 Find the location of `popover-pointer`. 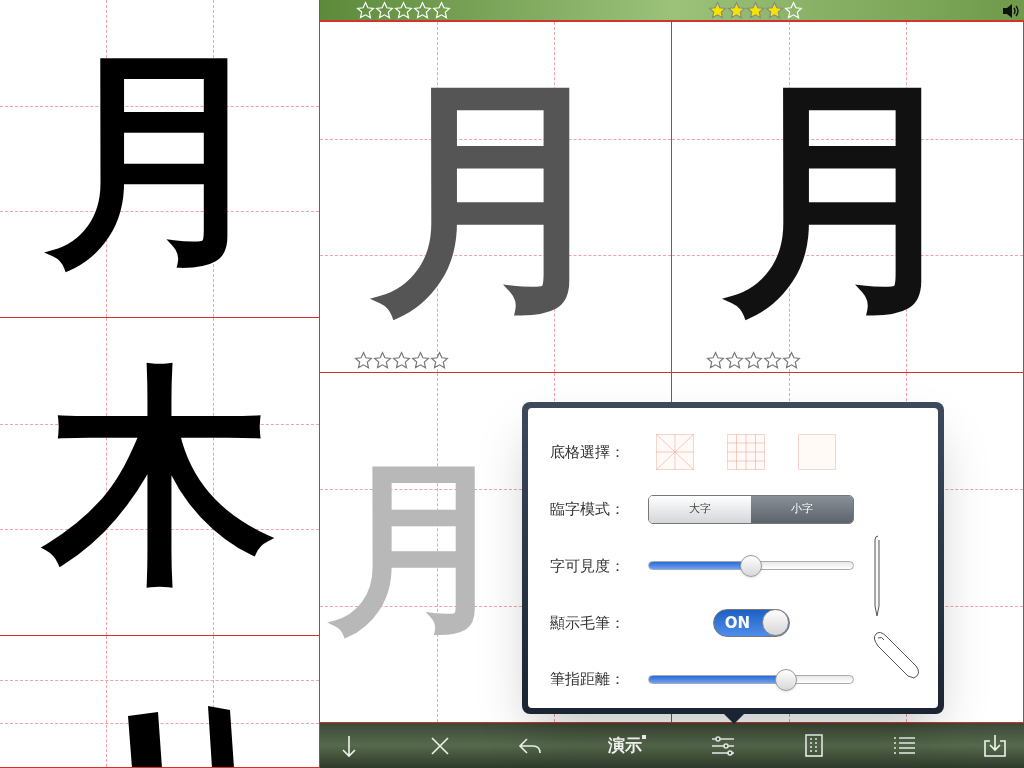

popover-pointer is located at coordinates (734, 718).